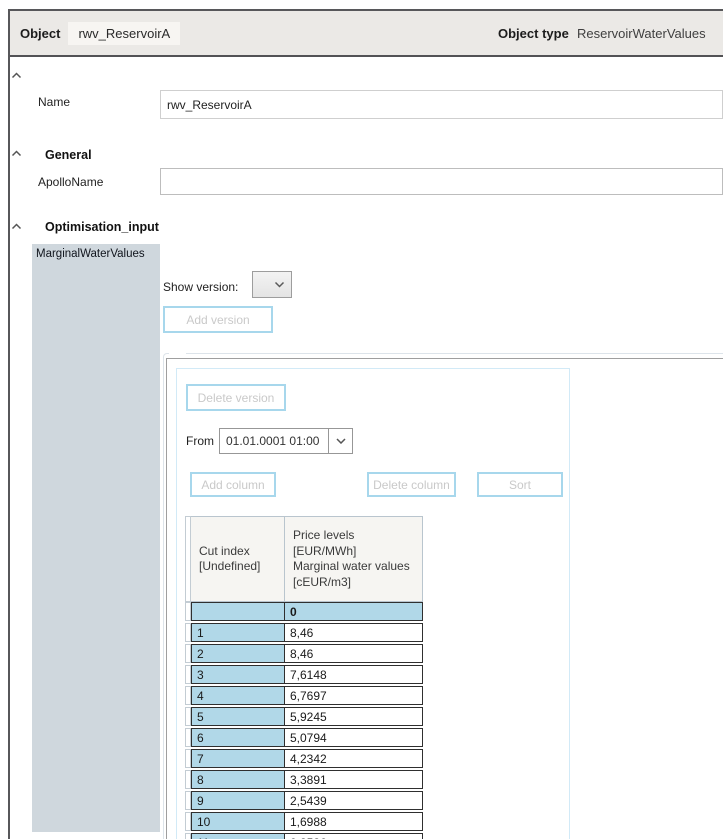 The width and height of the screenshot is (723, 839). I want to click on row-index-cell: 11, so click(238, 836).